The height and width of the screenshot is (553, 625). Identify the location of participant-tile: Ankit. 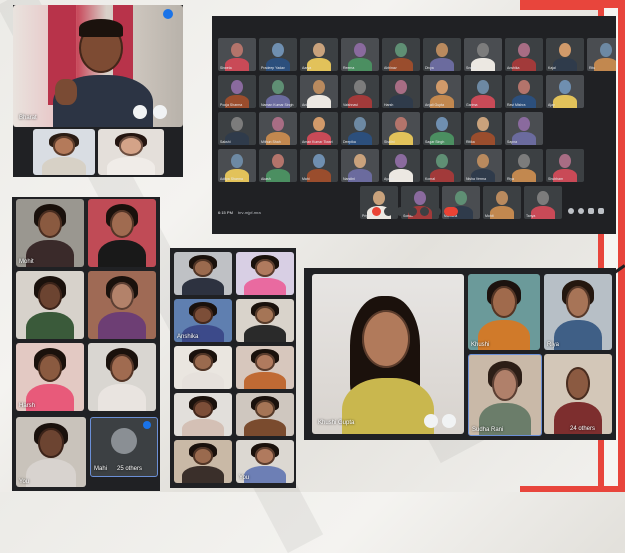
(319, 91).